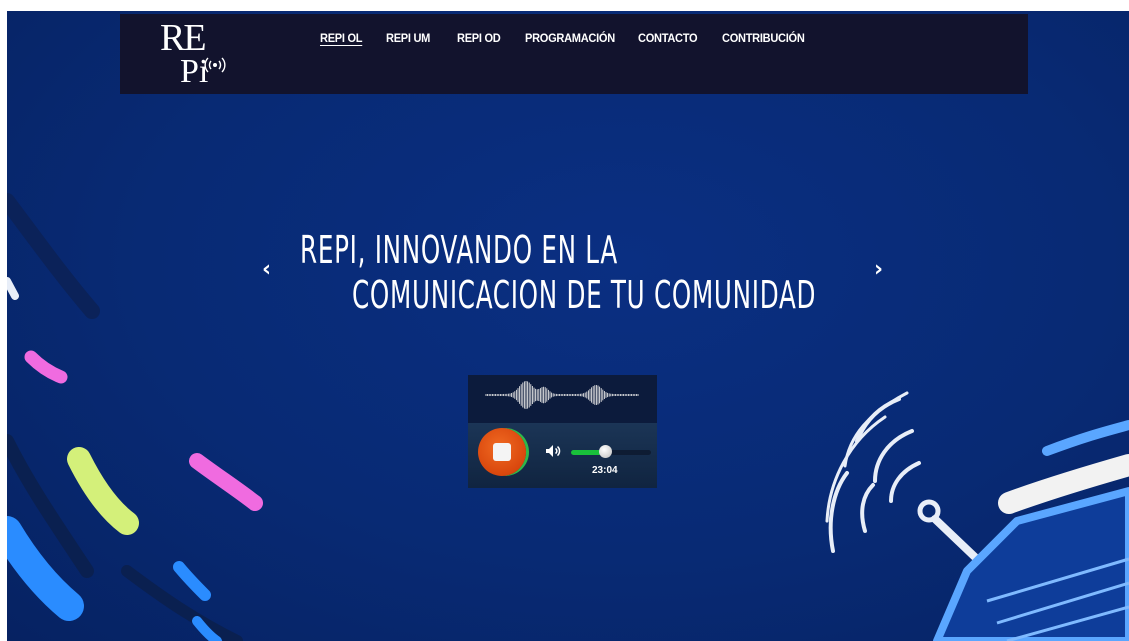 The image size is (1129, 641). I want to click on headline-line-2: COMUNICACION DE TU COMUNIDAD, so click(584, 295).